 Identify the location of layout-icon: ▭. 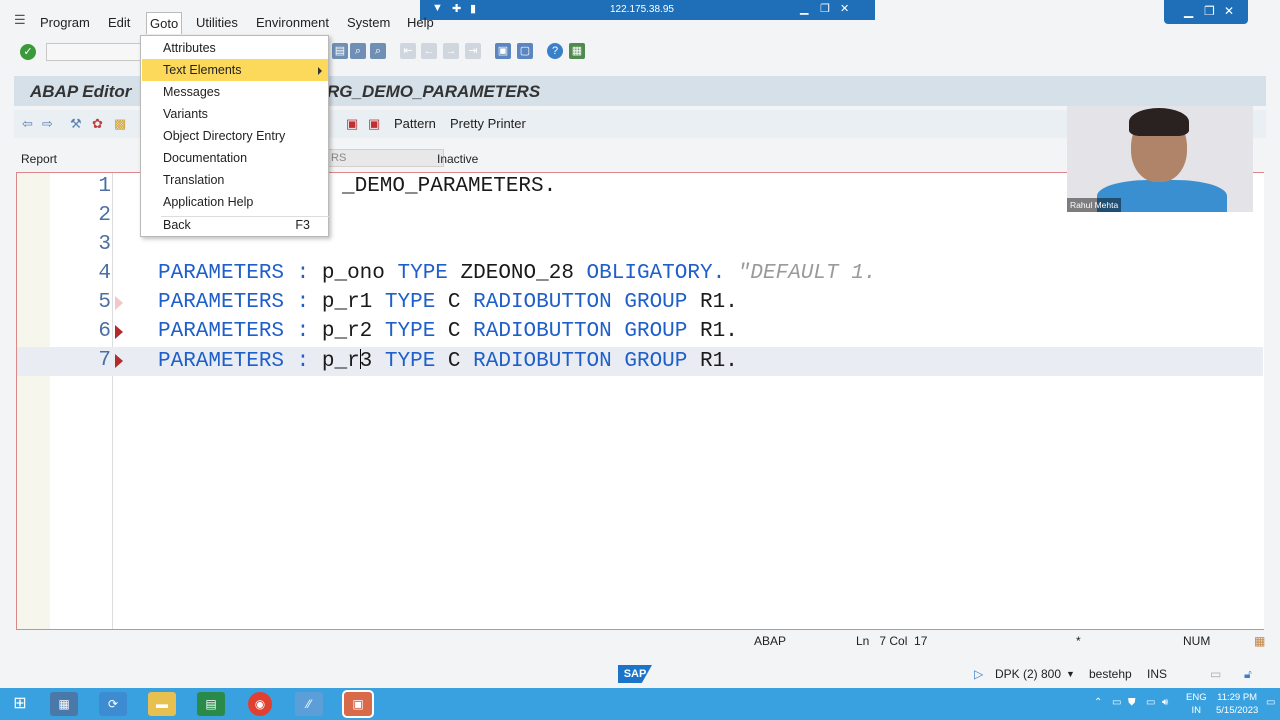
(1215, 674).